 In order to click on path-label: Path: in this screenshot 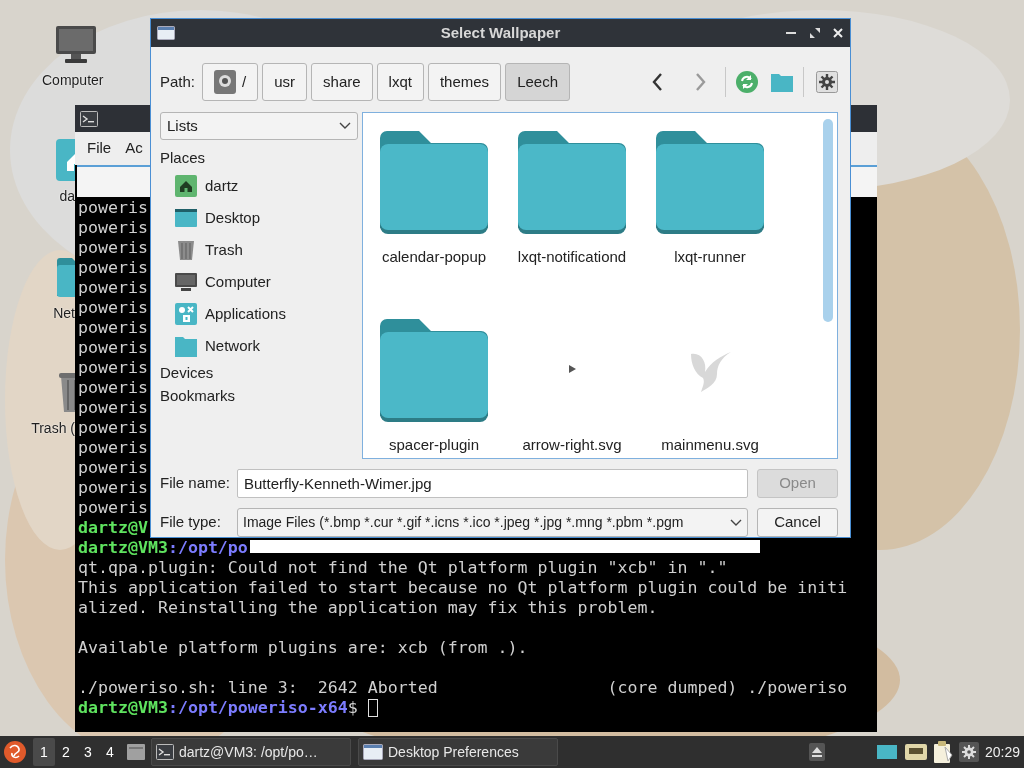, I will do `click(178, 81)`.